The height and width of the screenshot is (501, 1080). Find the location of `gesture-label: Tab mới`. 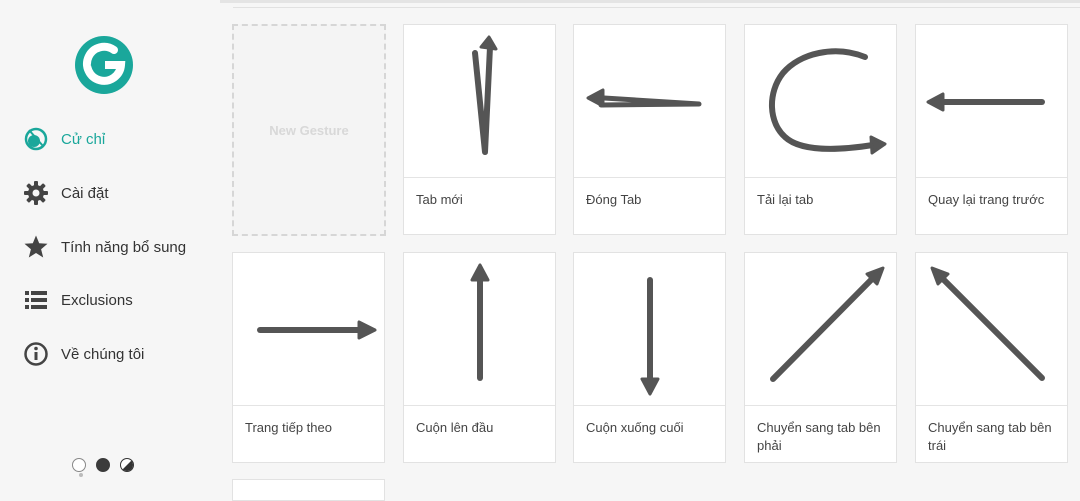

gesture-label: Tab mới is located at coordinates (439, 199).